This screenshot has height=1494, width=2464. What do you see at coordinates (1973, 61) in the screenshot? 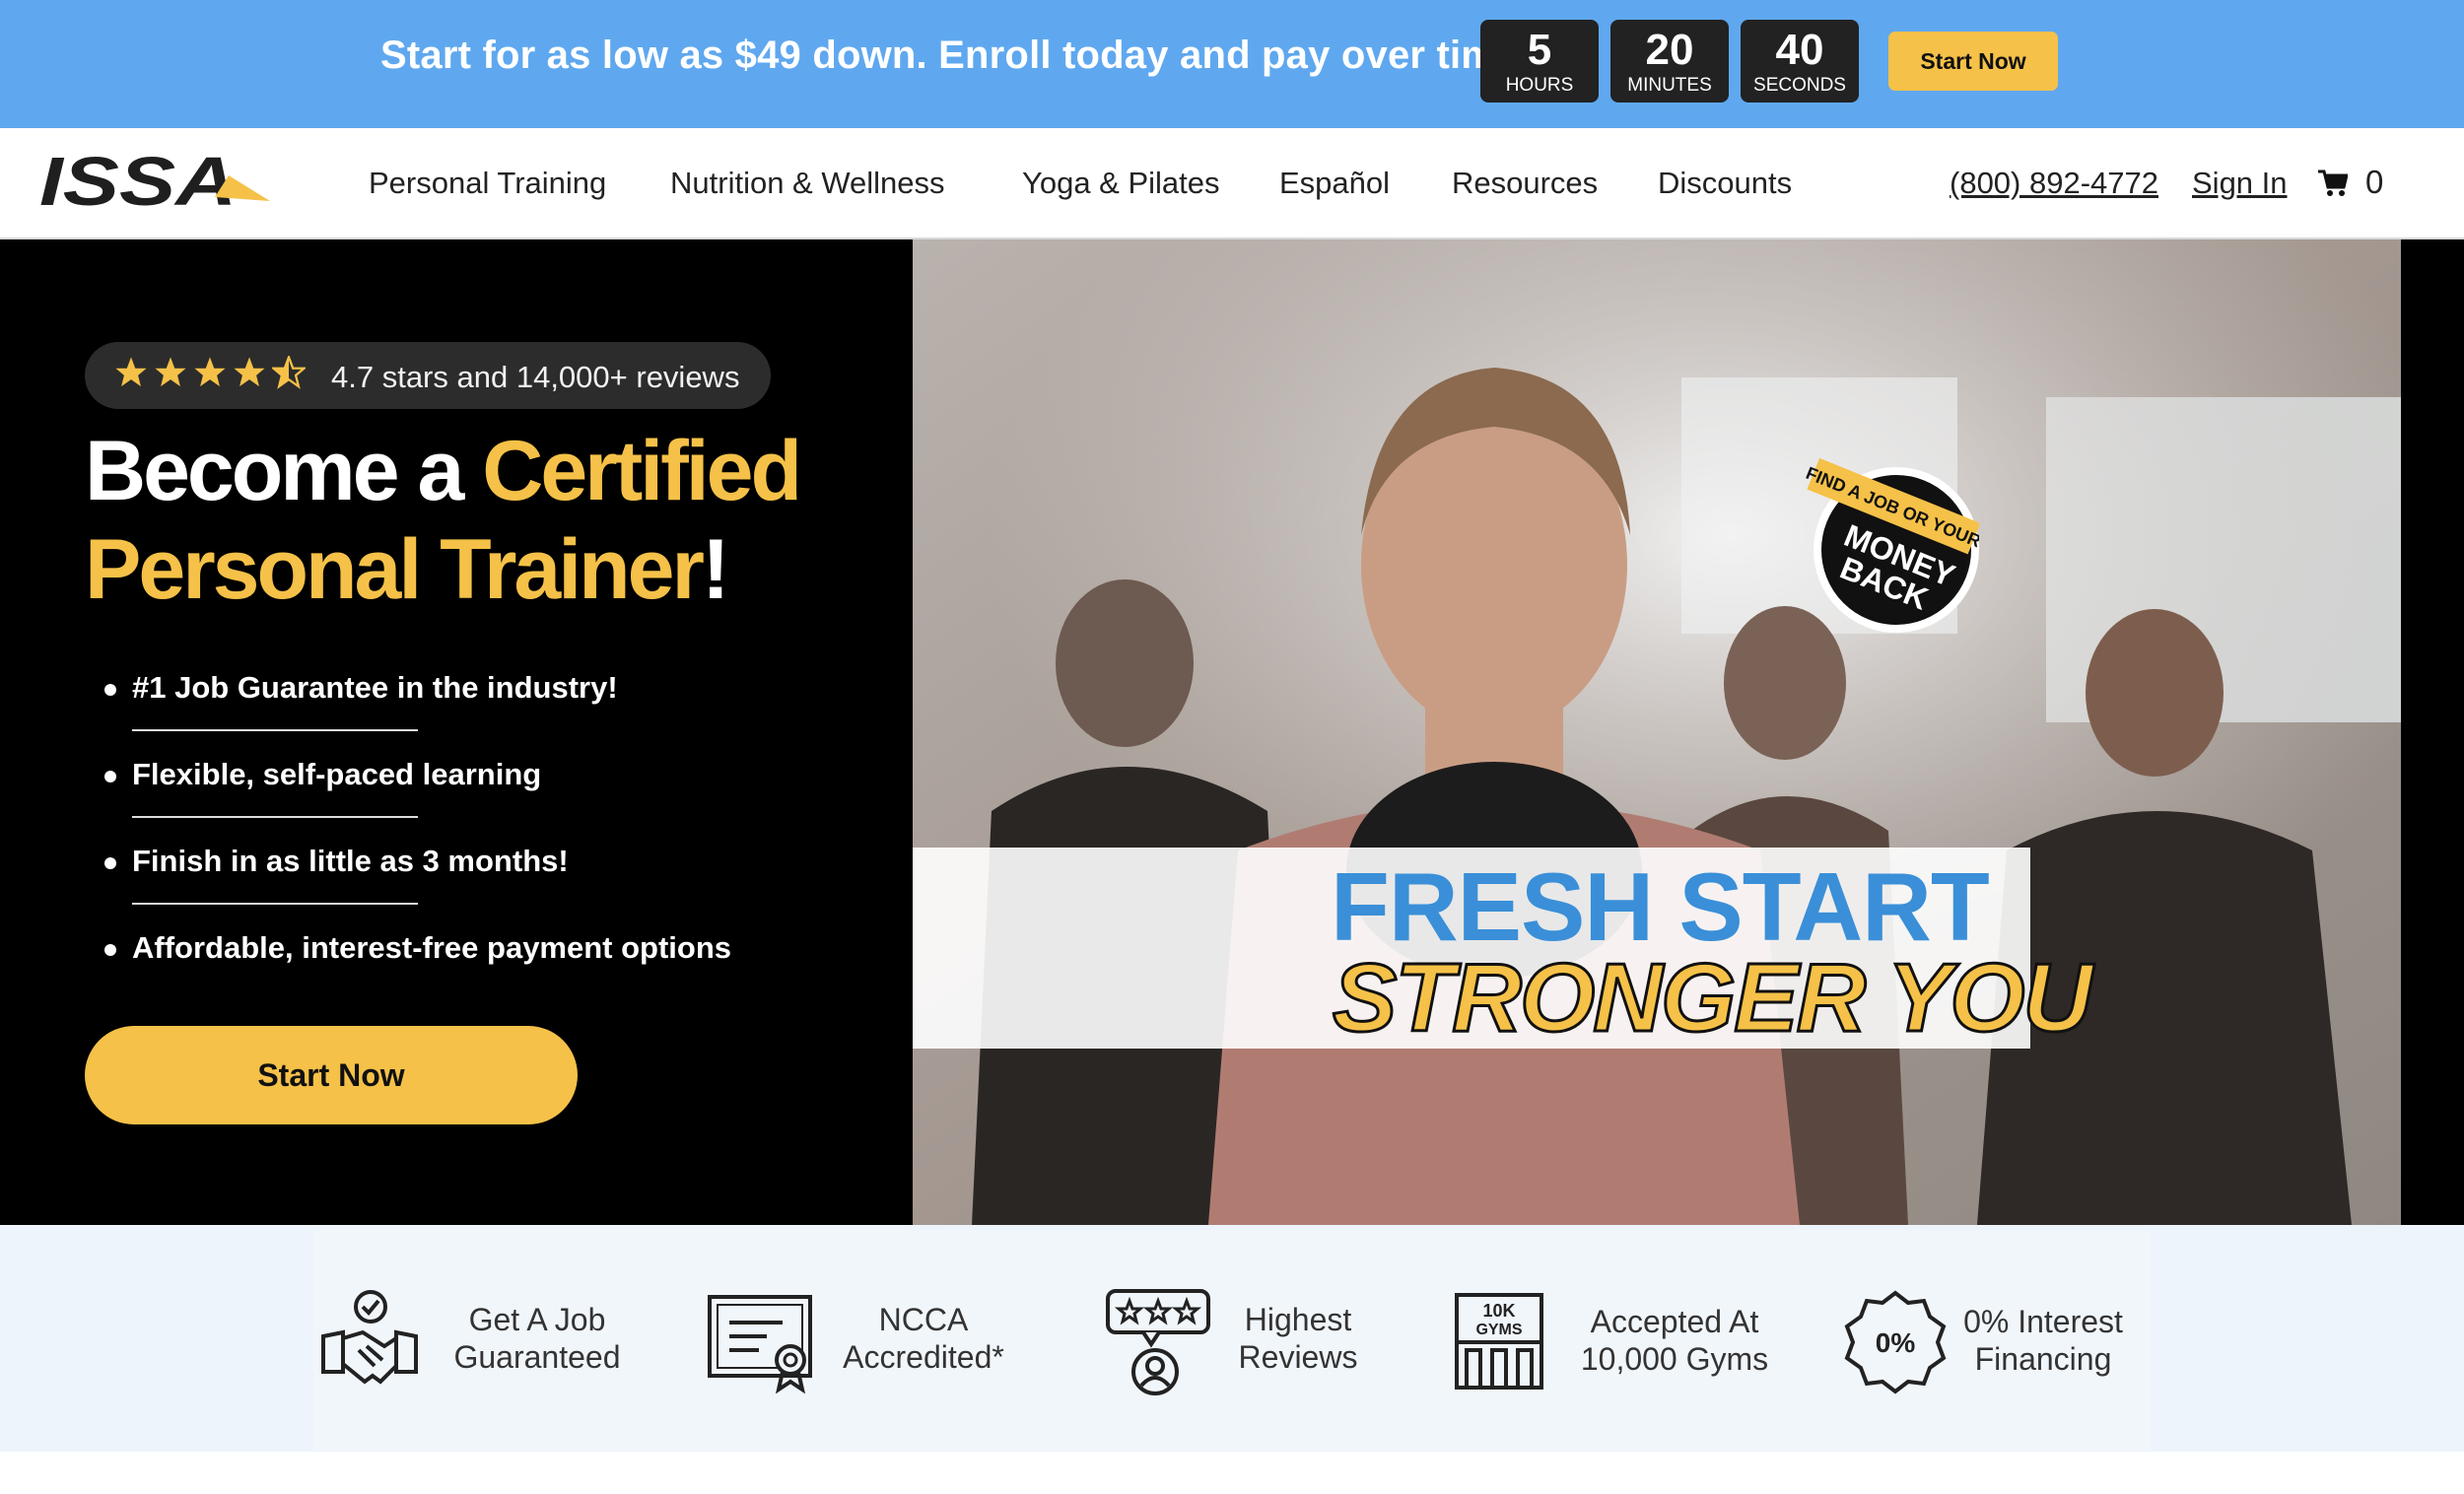
I see `promo-start-now-button: Start Now` at bounding box center [1973, 61].